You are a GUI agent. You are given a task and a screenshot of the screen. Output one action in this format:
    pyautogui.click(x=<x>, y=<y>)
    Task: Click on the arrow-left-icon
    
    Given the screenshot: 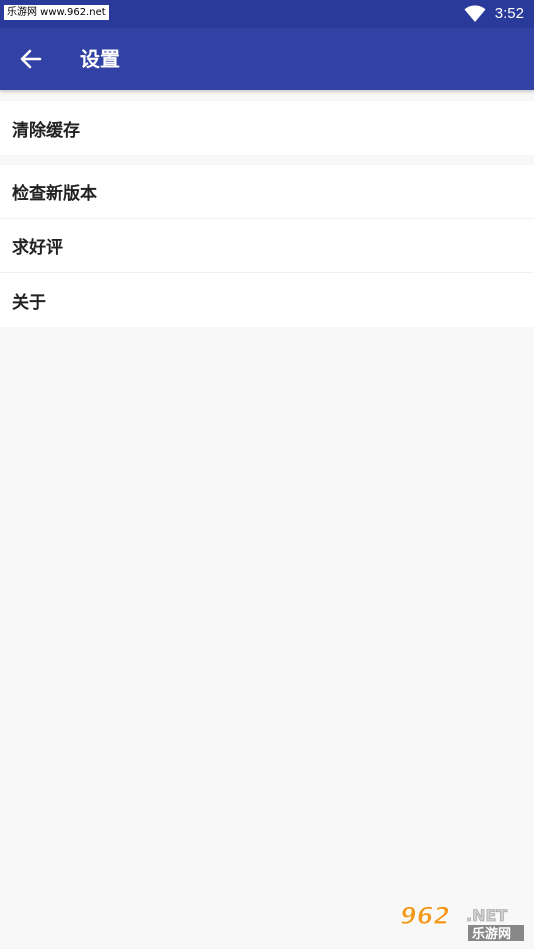 What is the action you would take?
    pyautogui.click(x=31, y=59)
    